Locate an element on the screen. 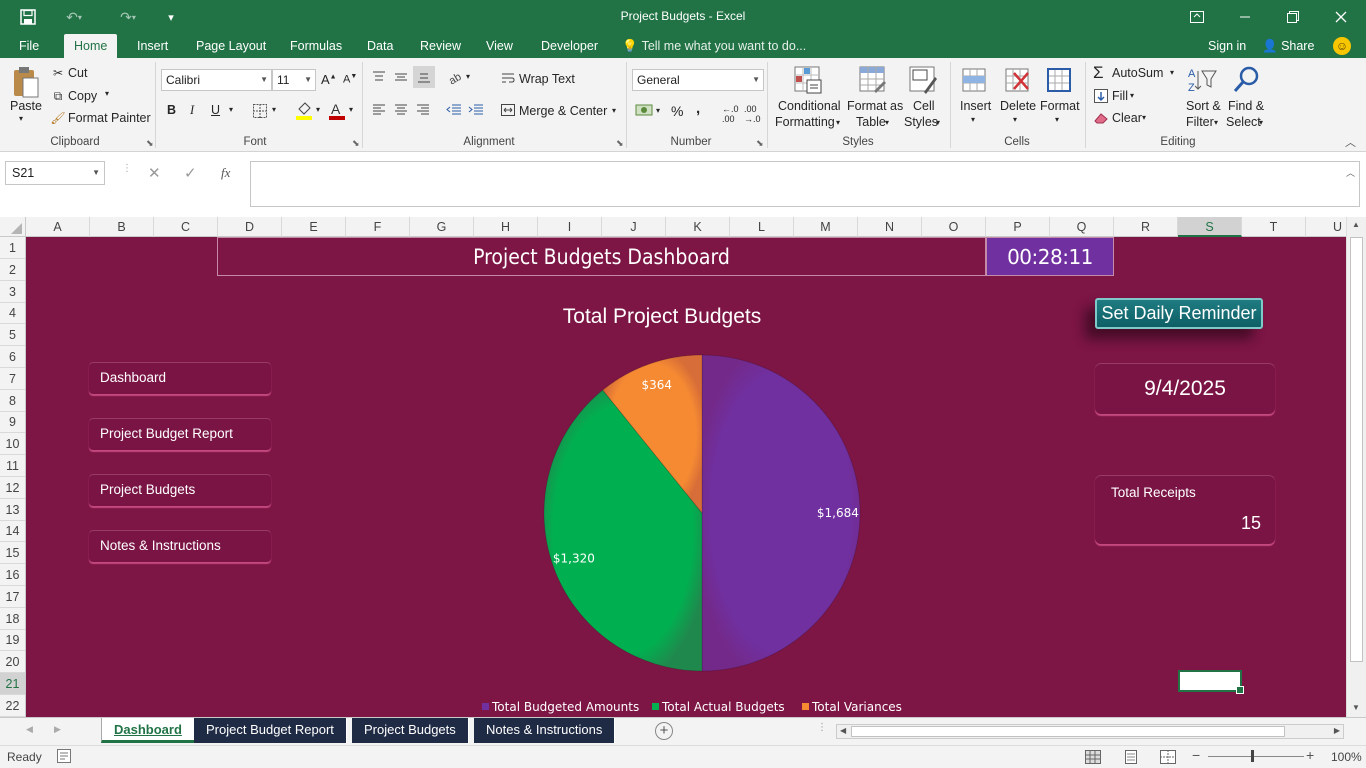 The height and width of the screenshot is (768, 1366). align-bottom-icon is located at coordinates (424, 77).